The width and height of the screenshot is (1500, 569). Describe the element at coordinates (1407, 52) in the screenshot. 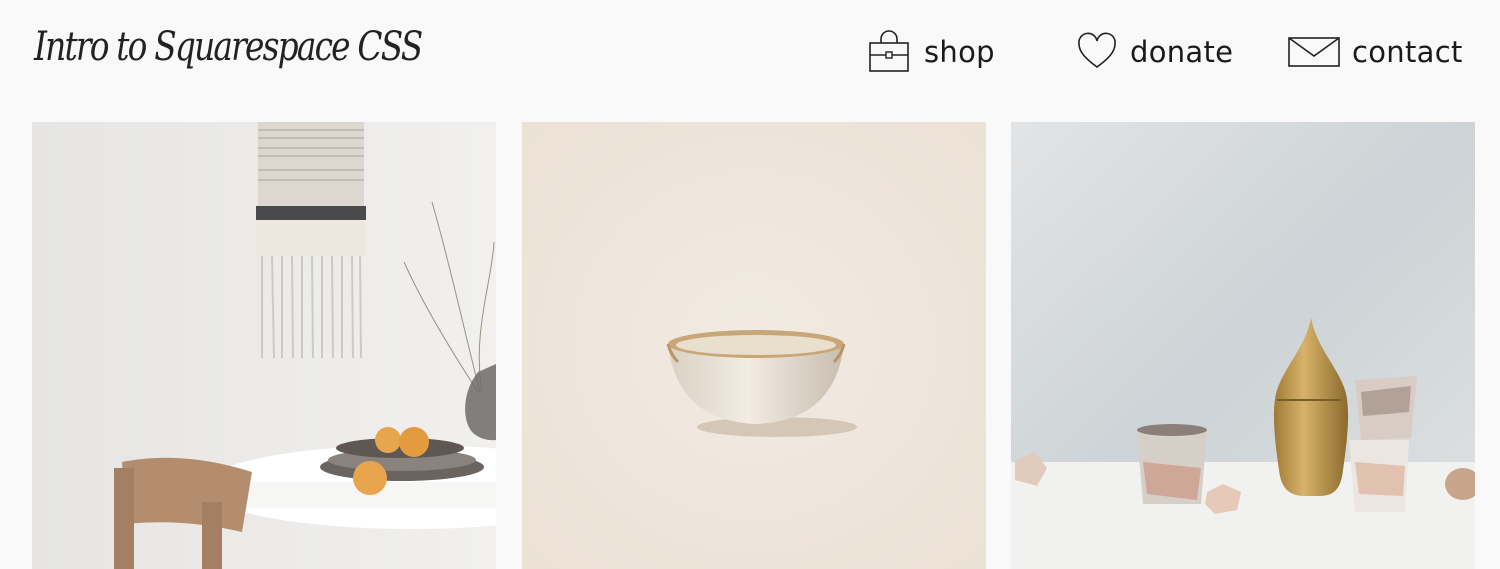

I see `nav-contact-label: contact` at that location.